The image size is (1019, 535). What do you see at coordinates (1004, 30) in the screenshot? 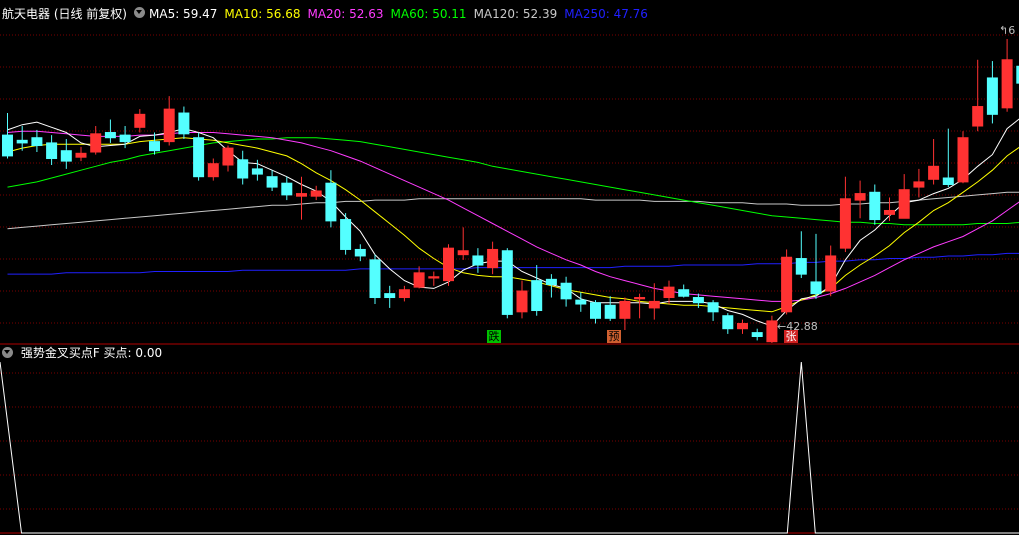
I see `high-arrow-icon: ↰` at bounding box center [1004, 30].